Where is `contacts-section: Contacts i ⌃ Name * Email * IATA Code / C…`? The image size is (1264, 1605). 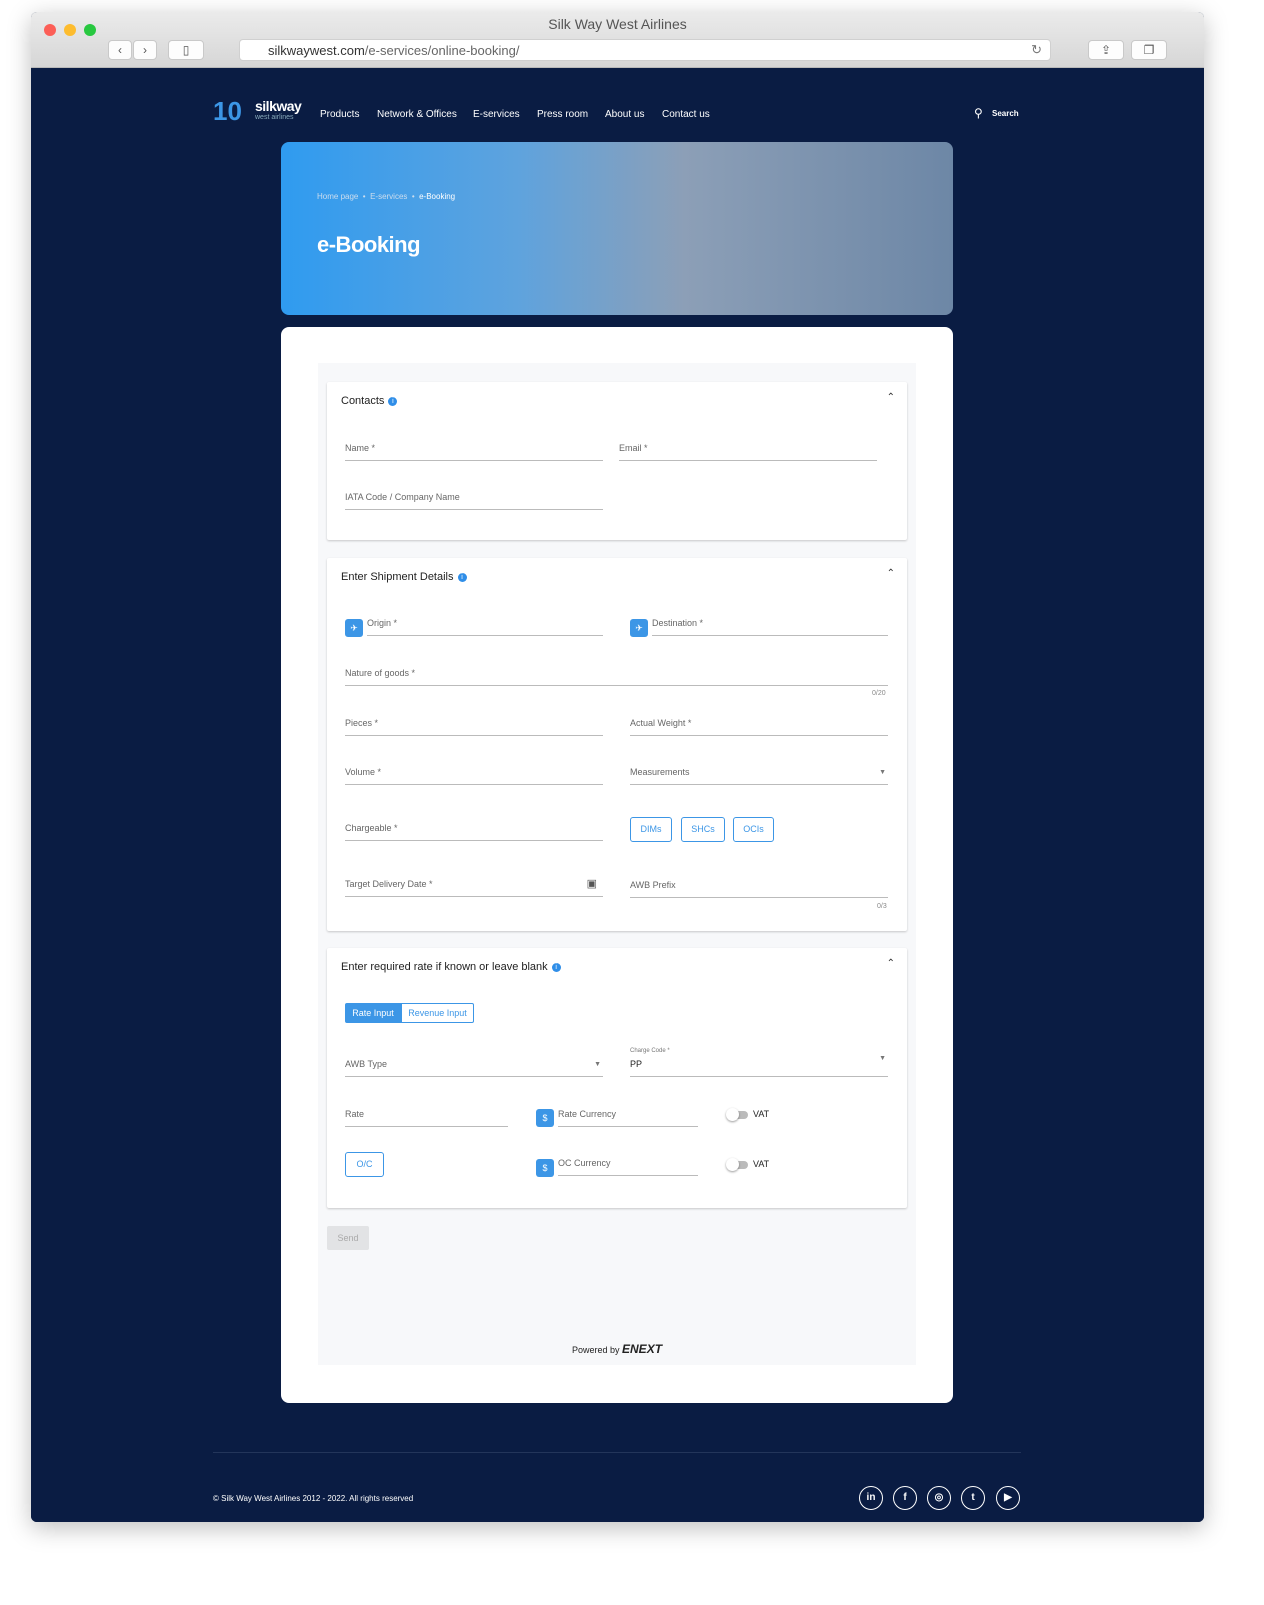
contacts-section: Contacts i ⌃ Name * Email * IATA Code / C… is located at coordinates (617, 461).